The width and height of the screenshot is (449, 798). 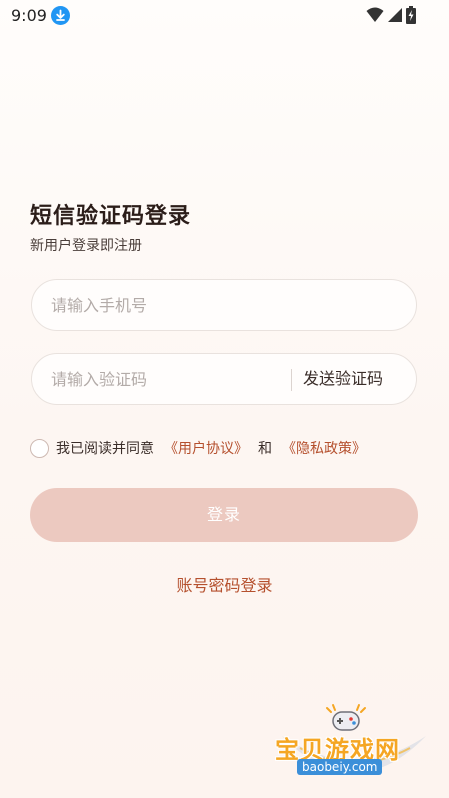 What do you see at coordinates (346, 717) in the screenshot?
I see `gamepad-icon` at bounding box center [346, 717].